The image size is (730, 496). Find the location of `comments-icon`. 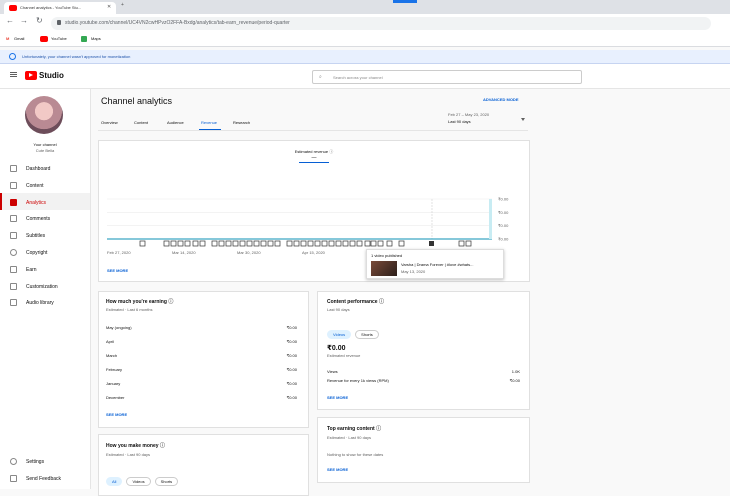

comments-icon is located at coordinates (13, 218).